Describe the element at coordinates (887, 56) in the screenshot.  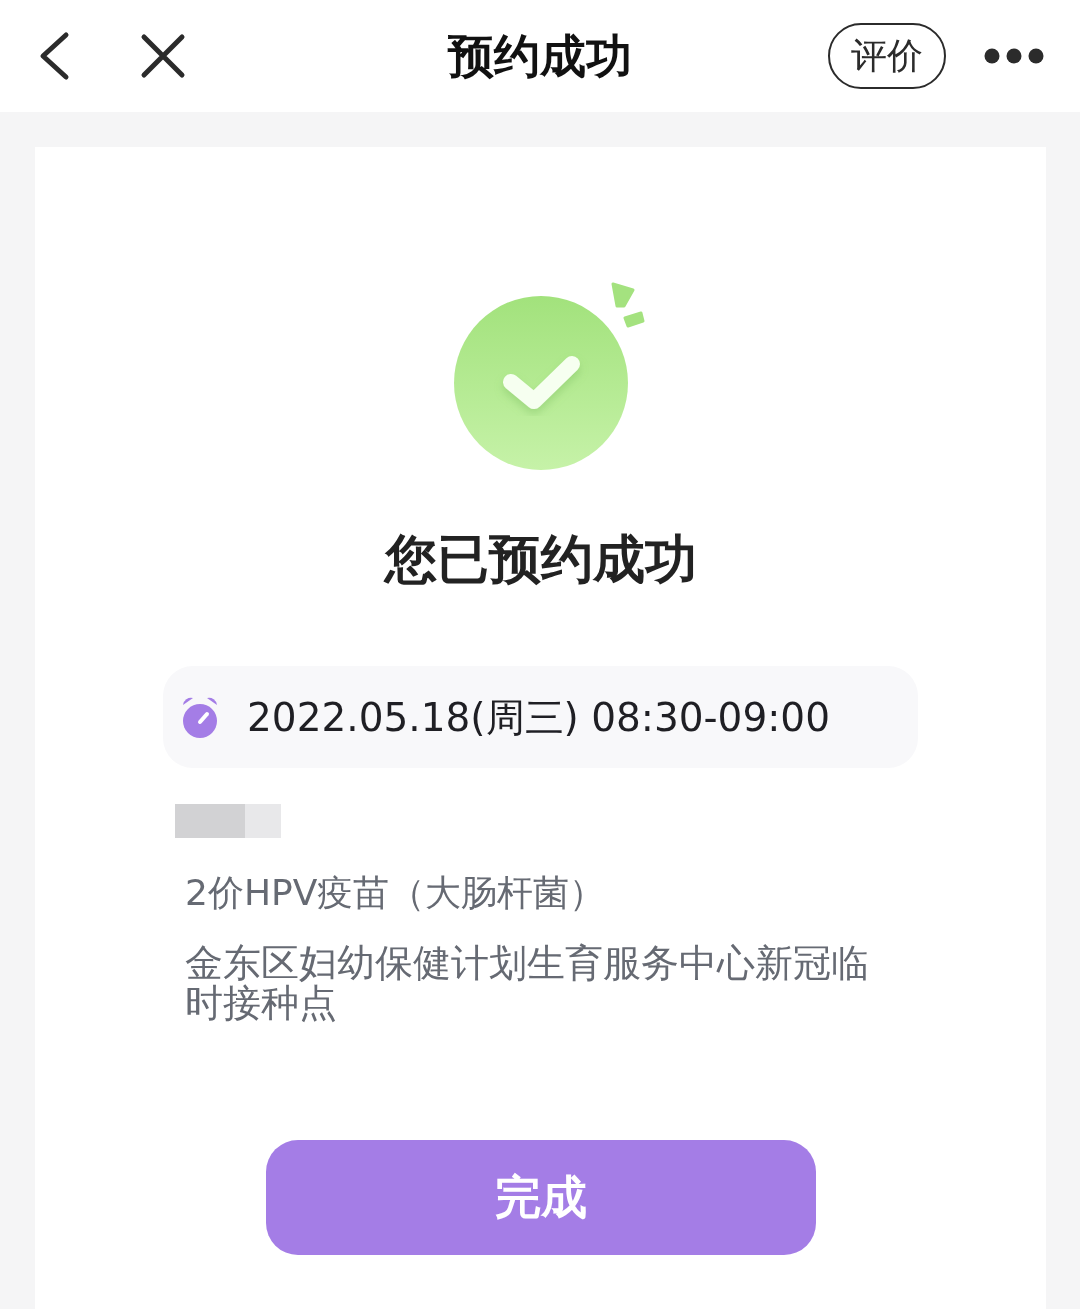
I see `rate-button: 评价` at that location.